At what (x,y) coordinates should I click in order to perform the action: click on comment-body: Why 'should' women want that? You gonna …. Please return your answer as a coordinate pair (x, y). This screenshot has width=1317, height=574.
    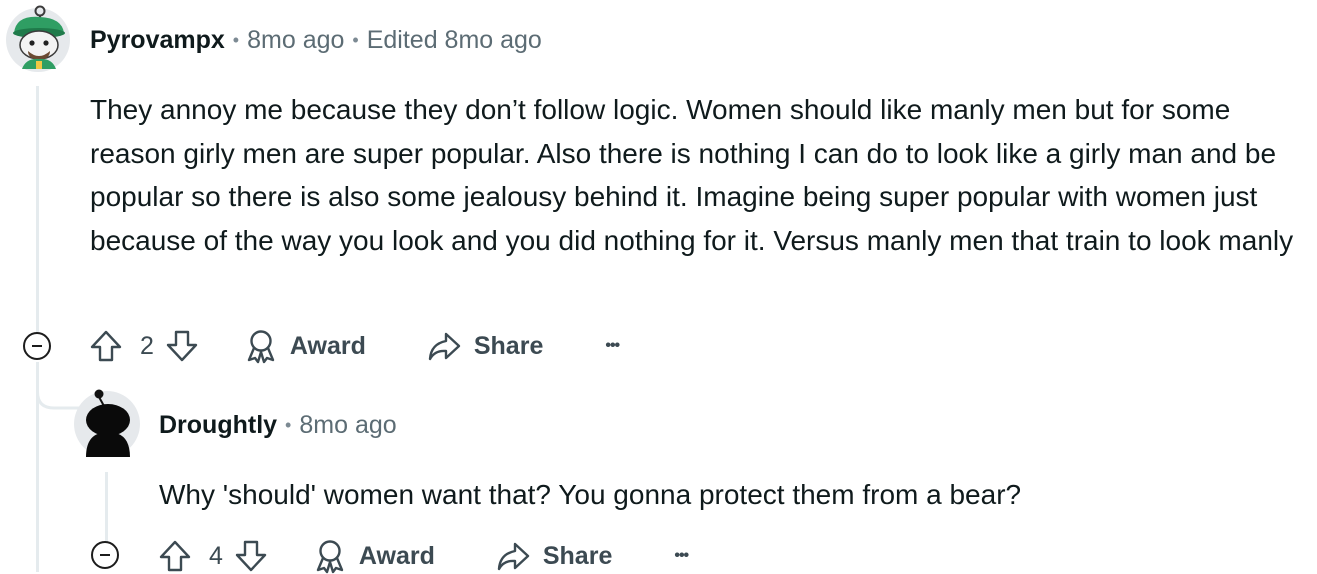
    Looking at the image, I should click on (590, 494).